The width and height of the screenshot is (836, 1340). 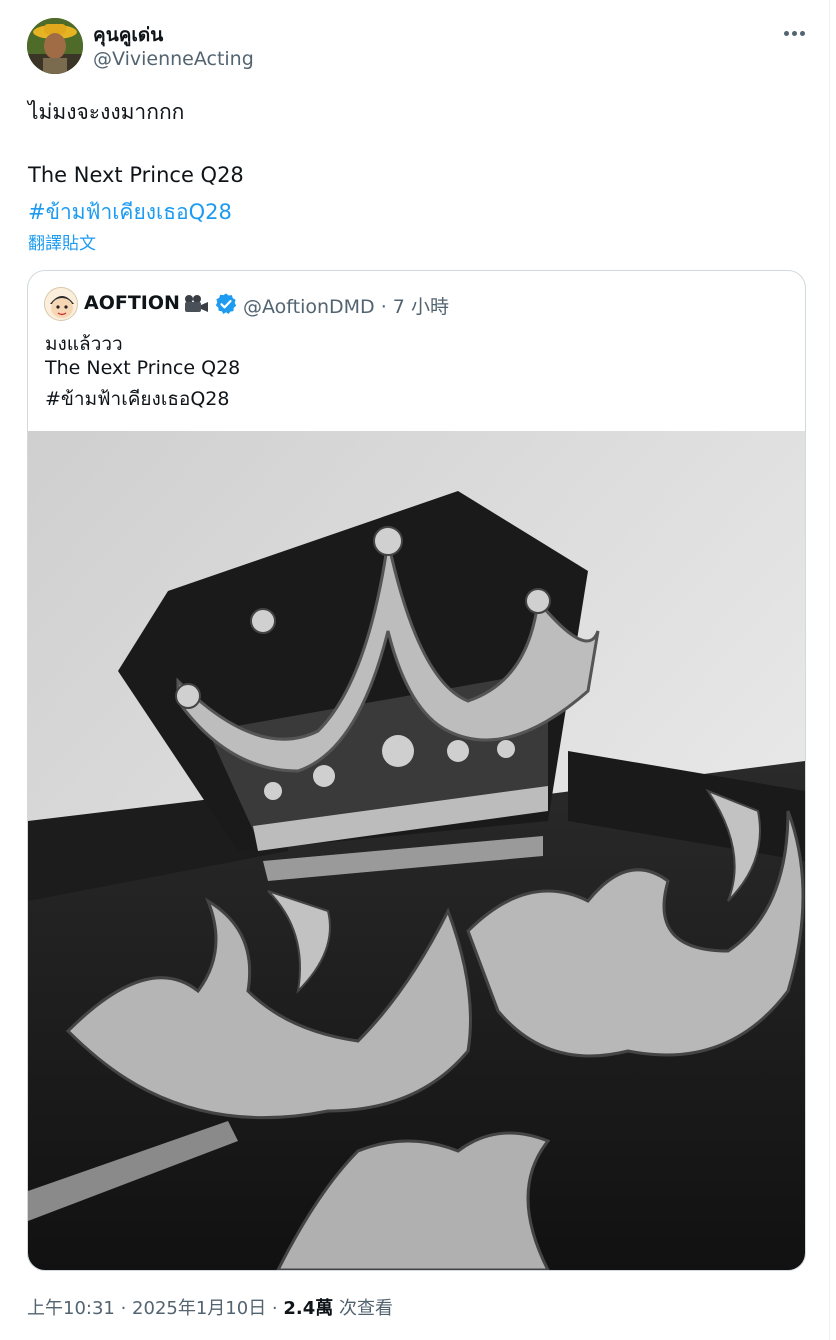 What do you see at coordinates (363, 1308) in the screenshot?
I see `views-label: 次查看` at bounding box center [363, 1308].